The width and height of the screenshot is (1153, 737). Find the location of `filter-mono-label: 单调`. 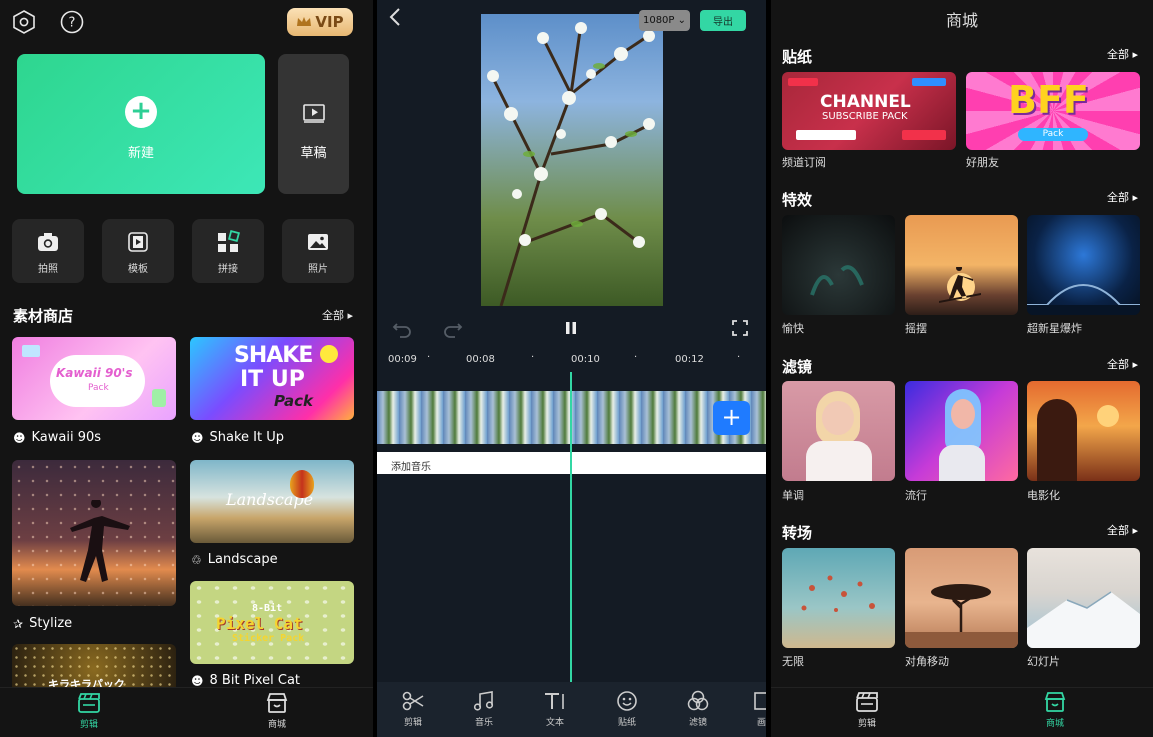

filter-mono-label: 单调 is located at coordinates (793, 495).